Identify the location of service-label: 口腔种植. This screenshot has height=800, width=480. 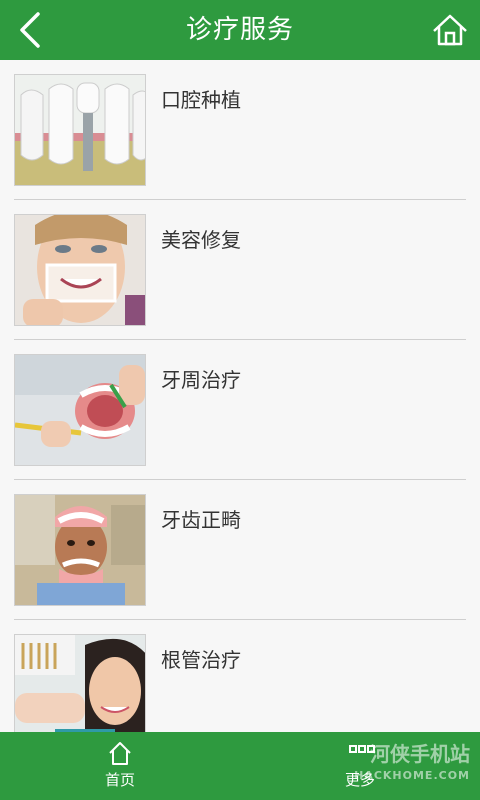
(201, 100).